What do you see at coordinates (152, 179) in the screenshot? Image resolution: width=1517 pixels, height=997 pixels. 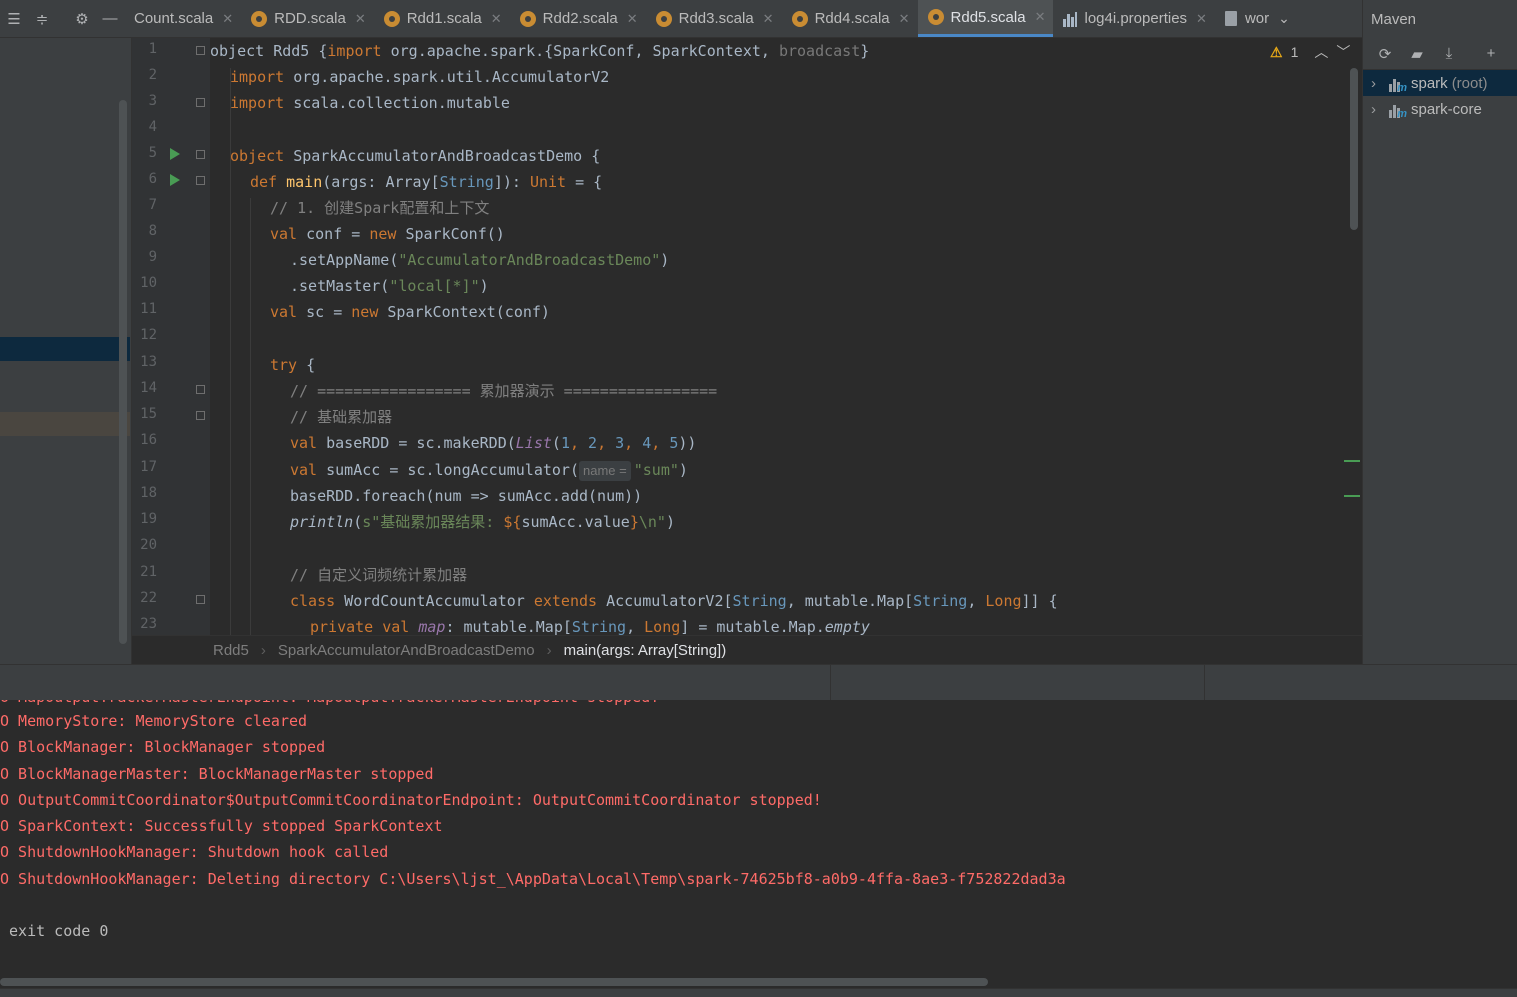 I see `line-number: 6` at bounding box center [152, 179].